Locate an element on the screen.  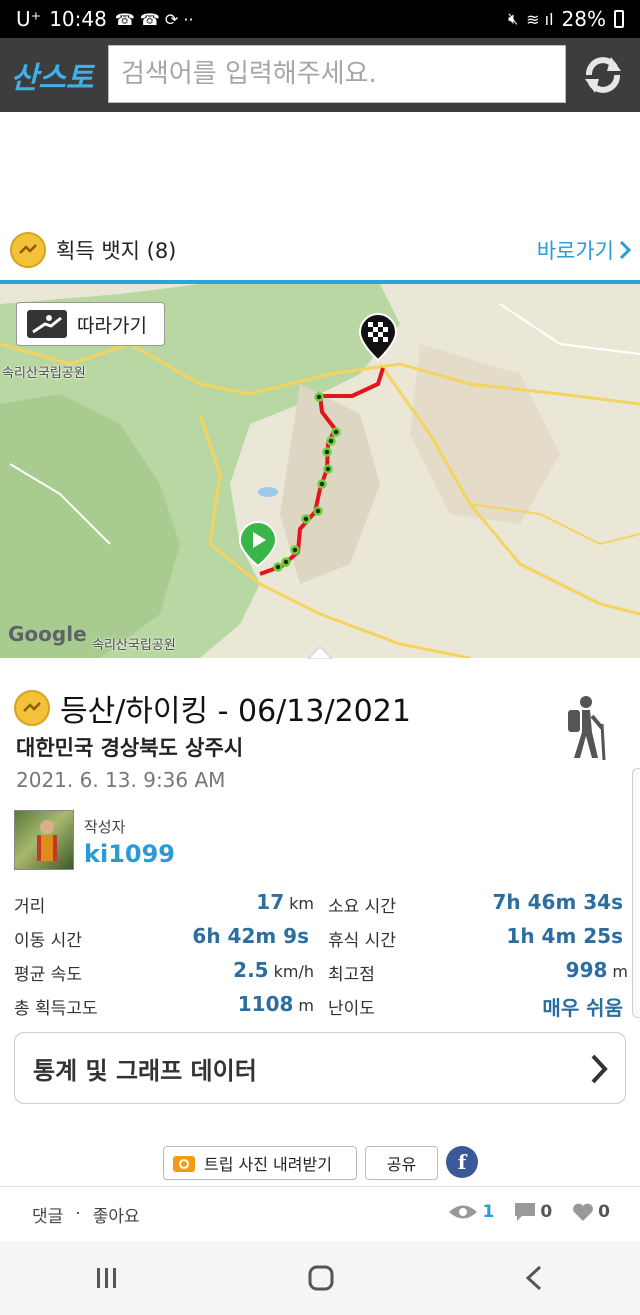
comment-link: 댓글 is located at coordinates (47, 1214).